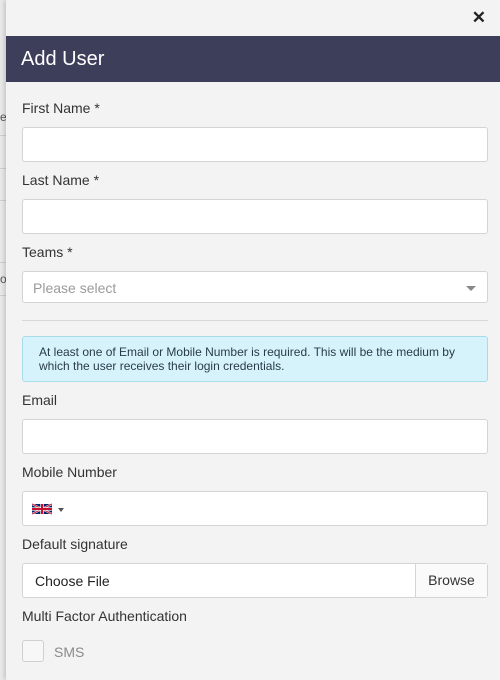  I want to click on teams-select: Please select, so click(255, 287).